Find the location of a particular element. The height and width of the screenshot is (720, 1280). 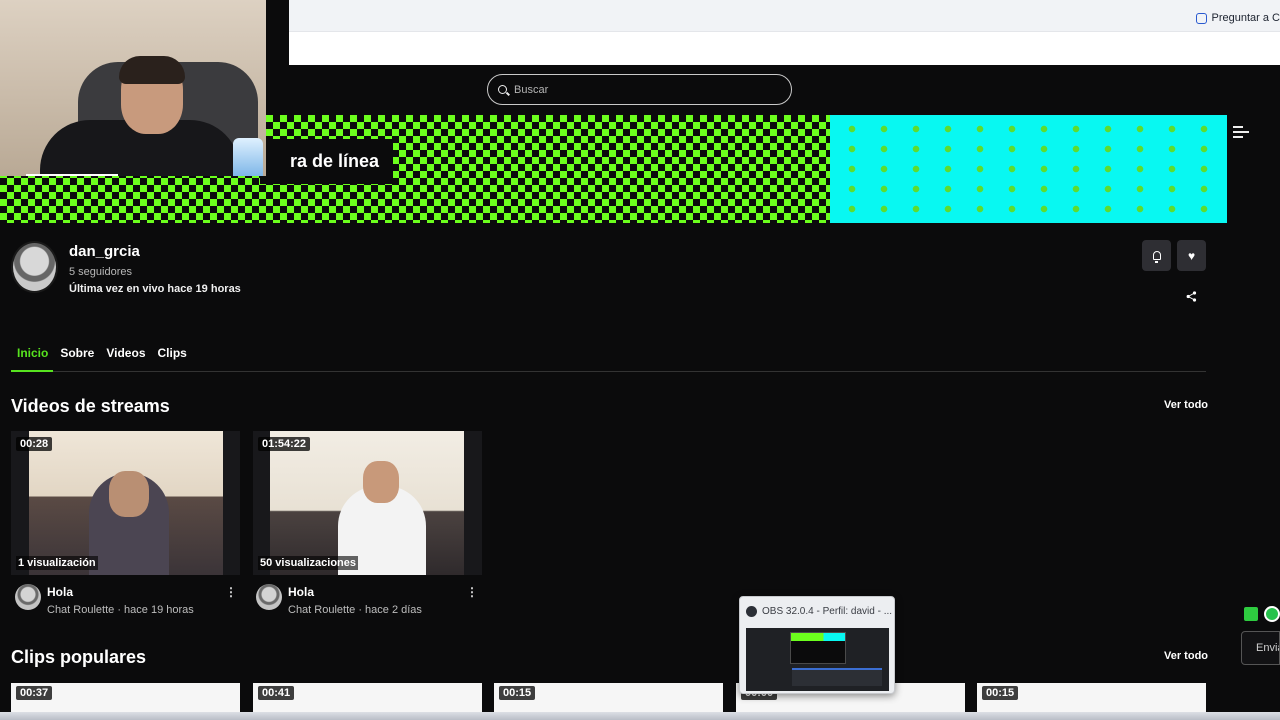

search-box is located at coordinates (639, 89).